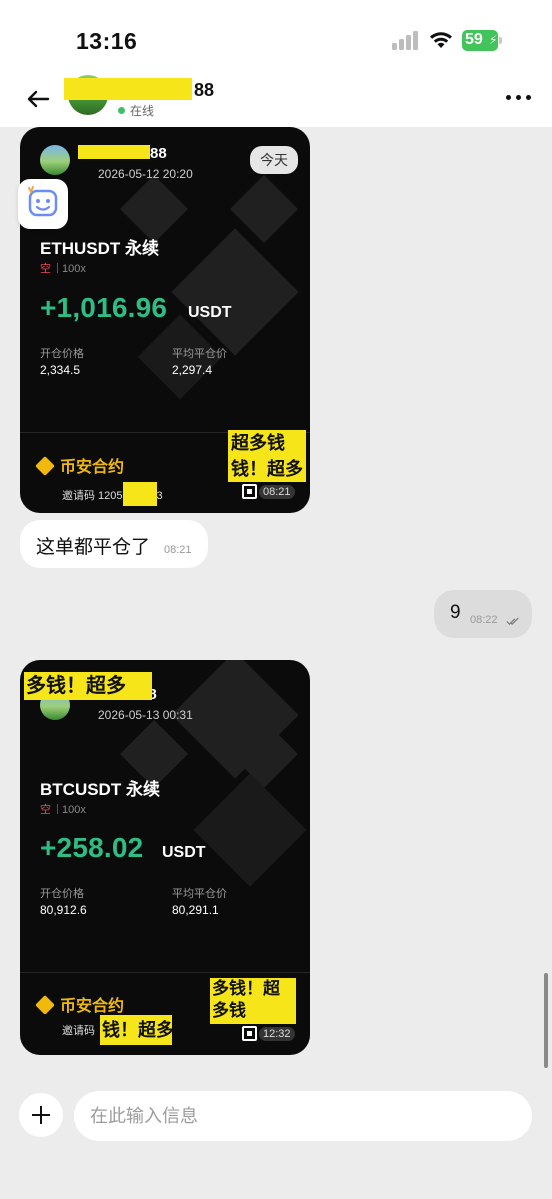  What do you see at coordinates (204, 90) in the screenshot?
I see `contact-name-suffix: 88` at bounding box center [204, 90].